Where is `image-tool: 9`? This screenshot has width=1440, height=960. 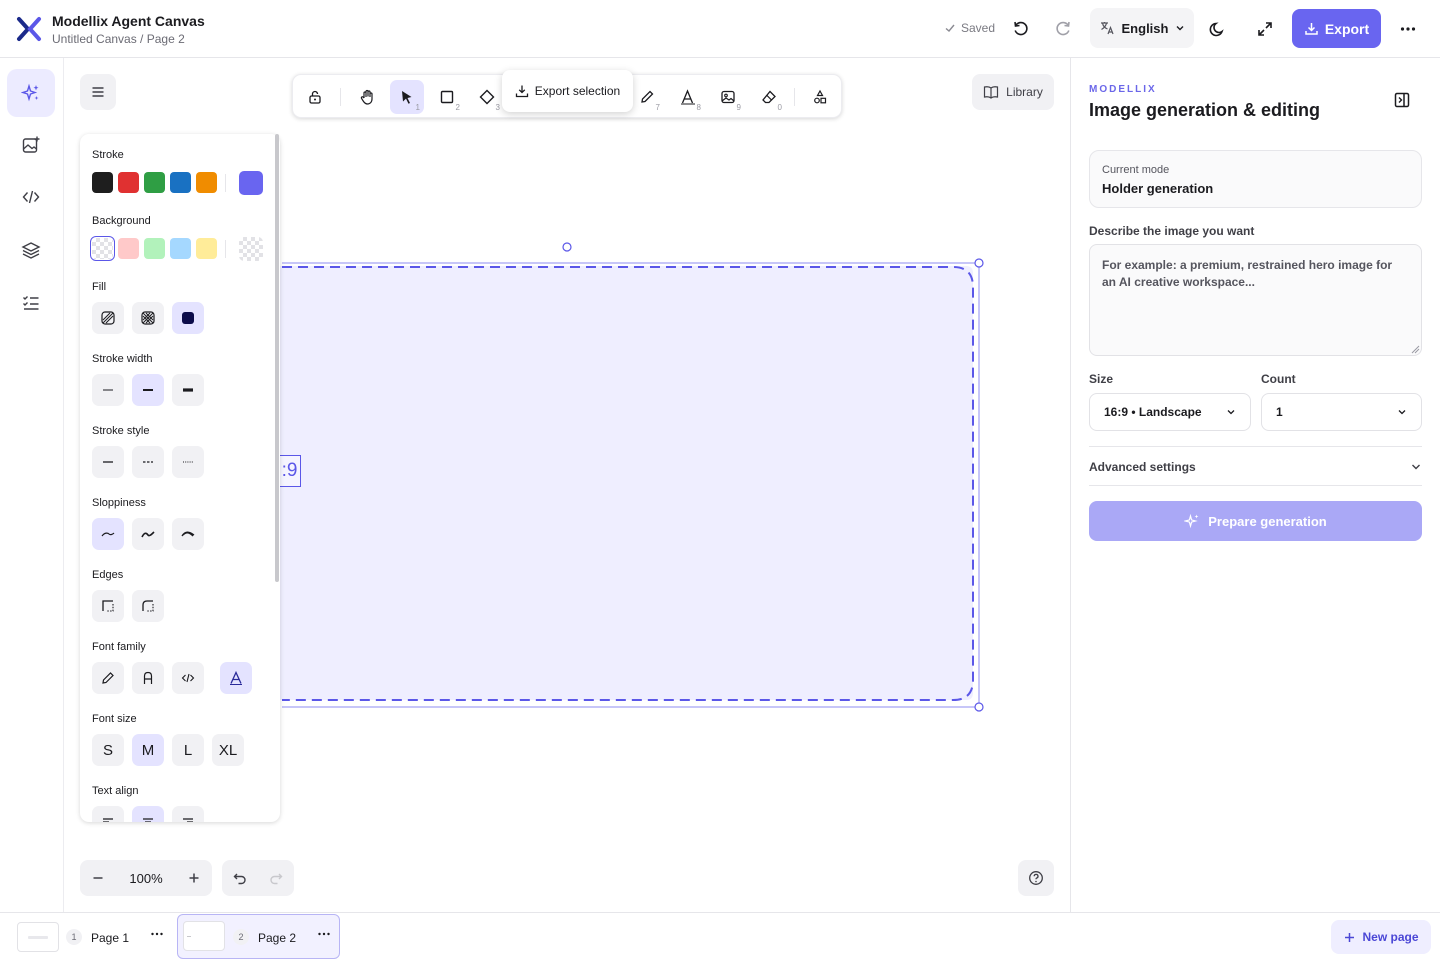
image-tool: 9 is located at coordinates (728, 97).